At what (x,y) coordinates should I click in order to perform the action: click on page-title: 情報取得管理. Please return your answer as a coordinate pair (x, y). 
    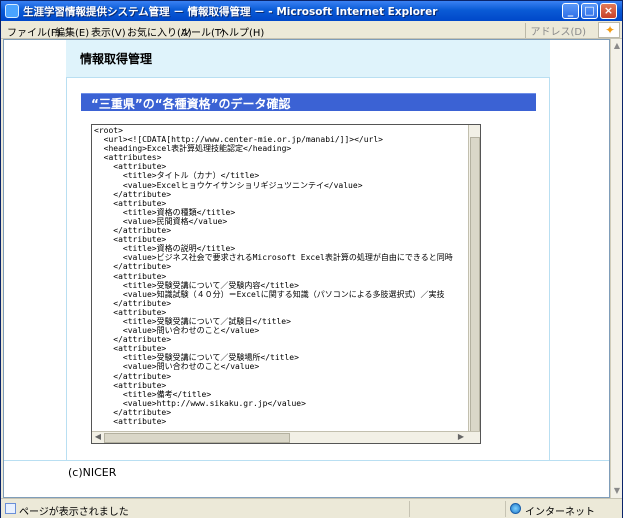
    Looking at the image, I should click on (116, 59).